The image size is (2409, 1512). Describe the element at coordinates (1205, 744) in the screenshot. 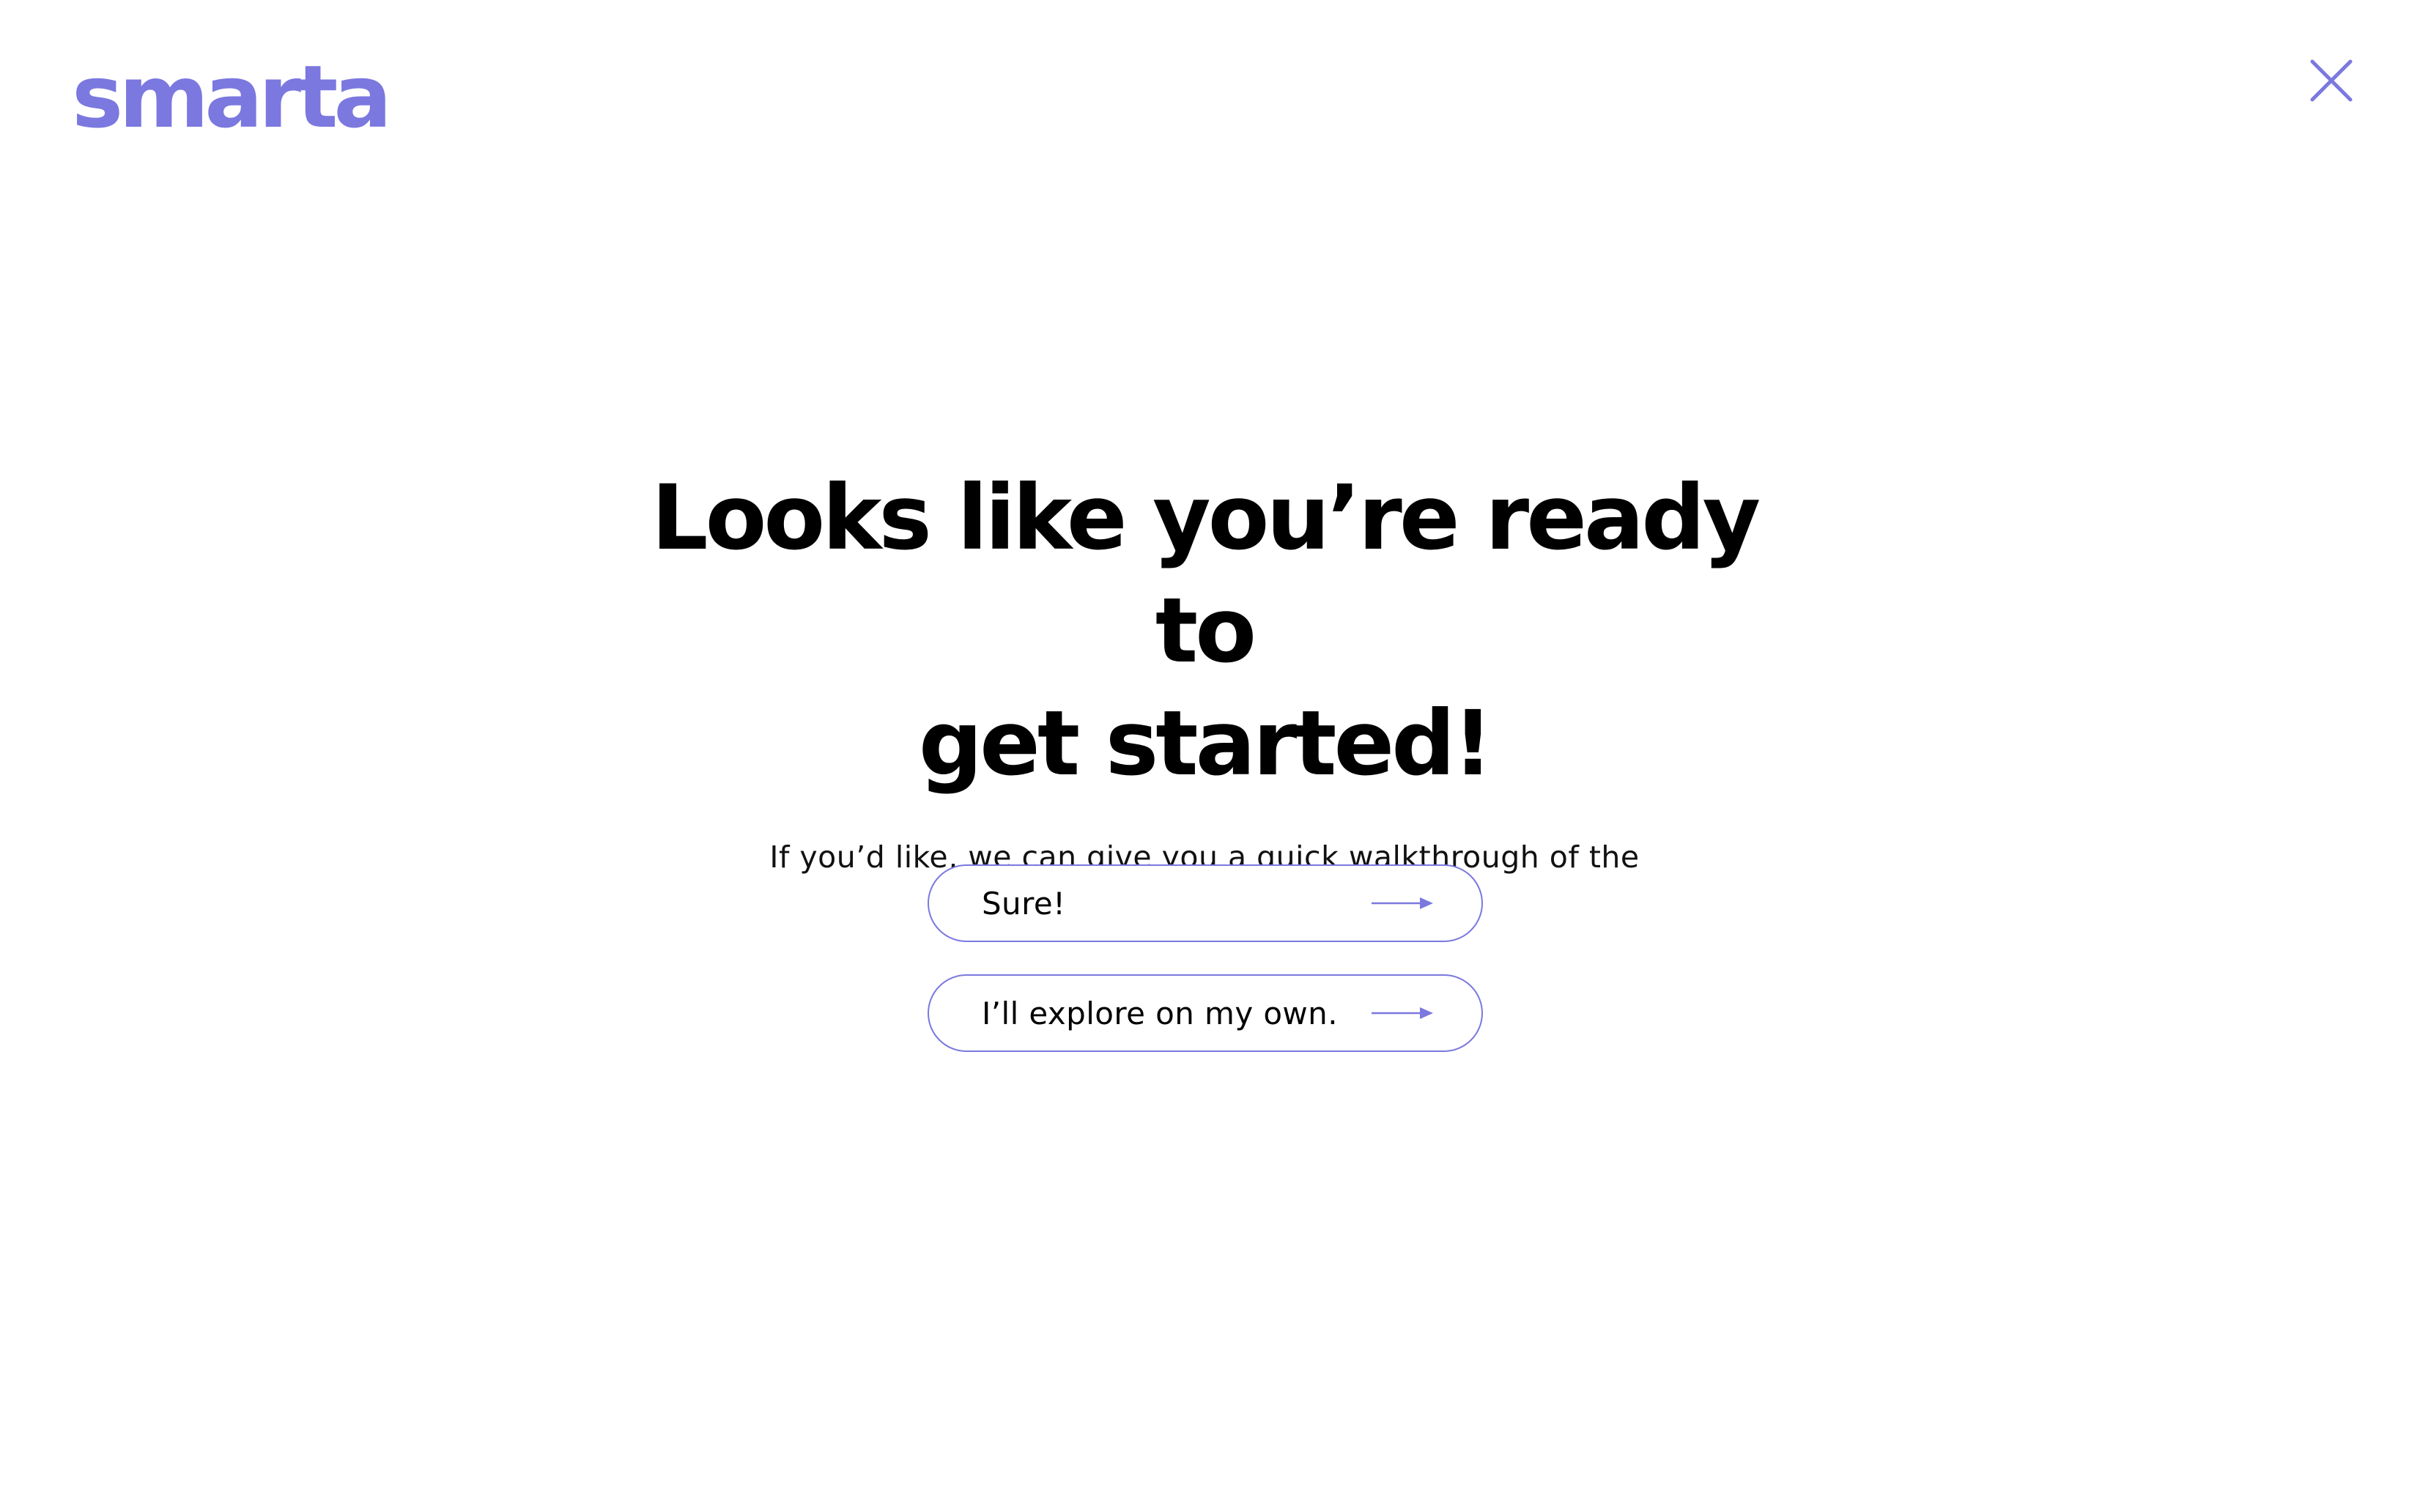

I see `headline-line-2: get started!` at that location.